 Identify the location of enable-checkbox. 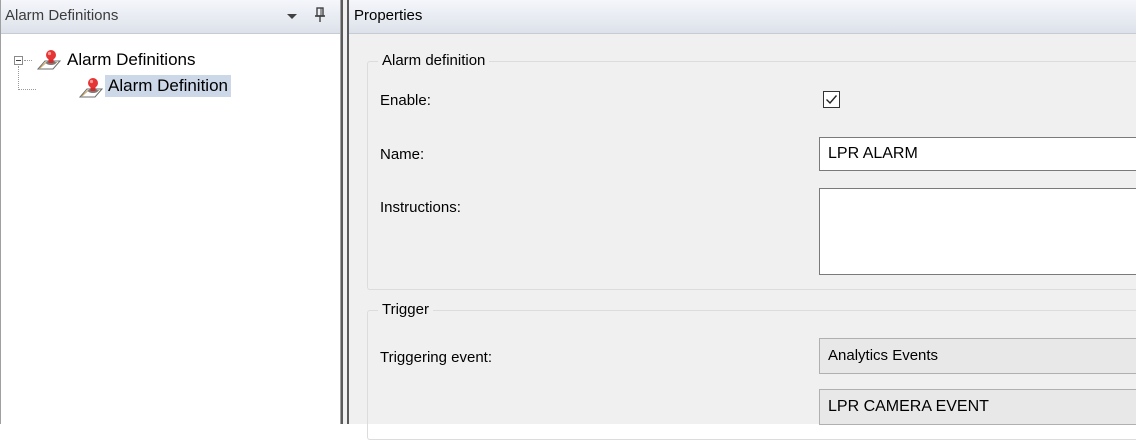
(831, 99).